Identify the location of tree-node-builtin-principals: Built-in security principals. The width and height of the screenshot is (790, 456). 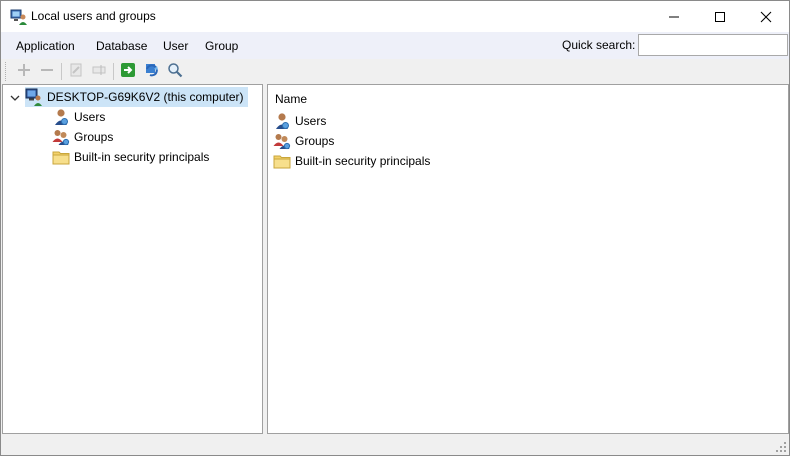
(130, 157).